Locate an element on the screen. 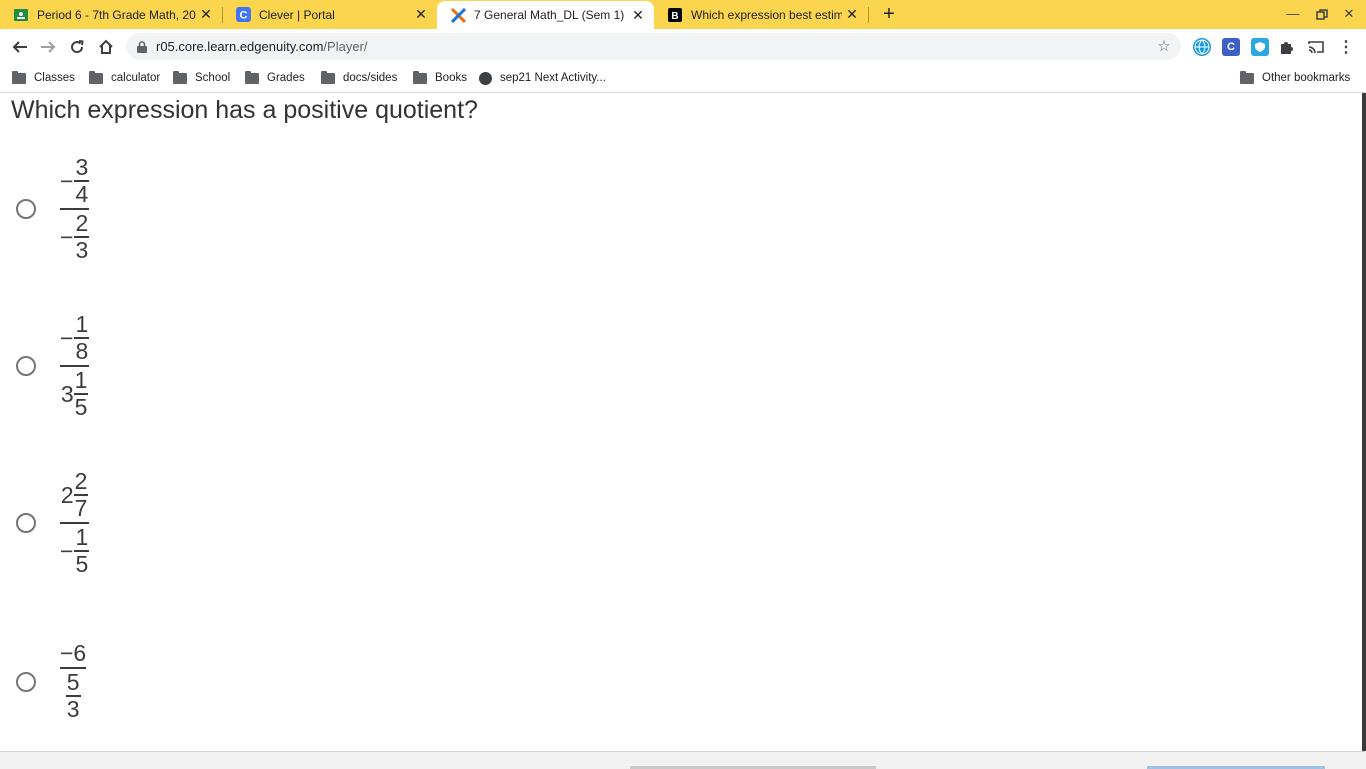 The height and width of the screenshot is (769, 1366). tab-classroom: Period 6 - 7th Grade Math, 2020- ✕ is located at coordinates (111, 14).